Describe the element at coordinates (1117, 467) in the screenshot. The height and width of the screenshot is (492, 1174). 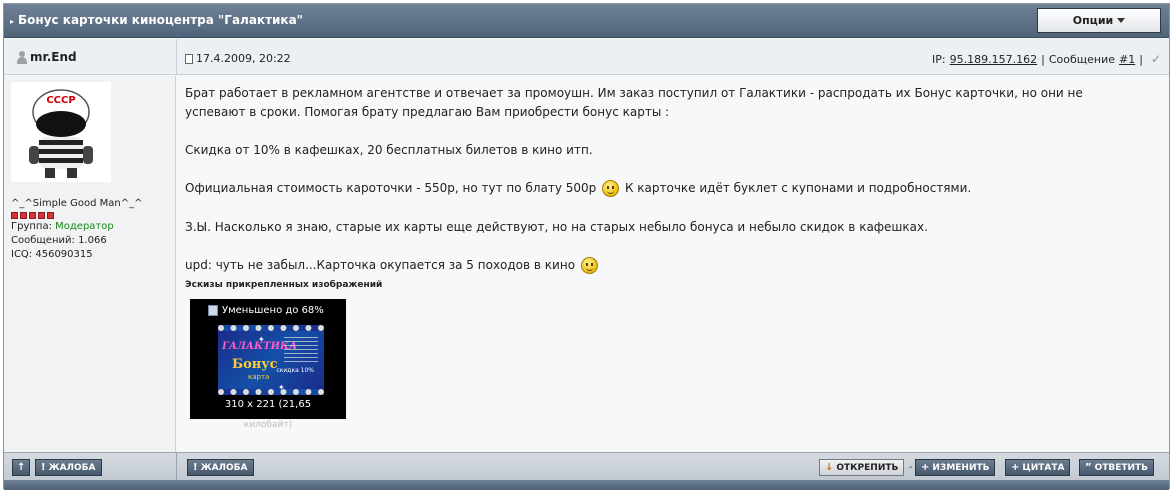
I see `reply-button: ” ОТВЕТИТЬ` at that location.